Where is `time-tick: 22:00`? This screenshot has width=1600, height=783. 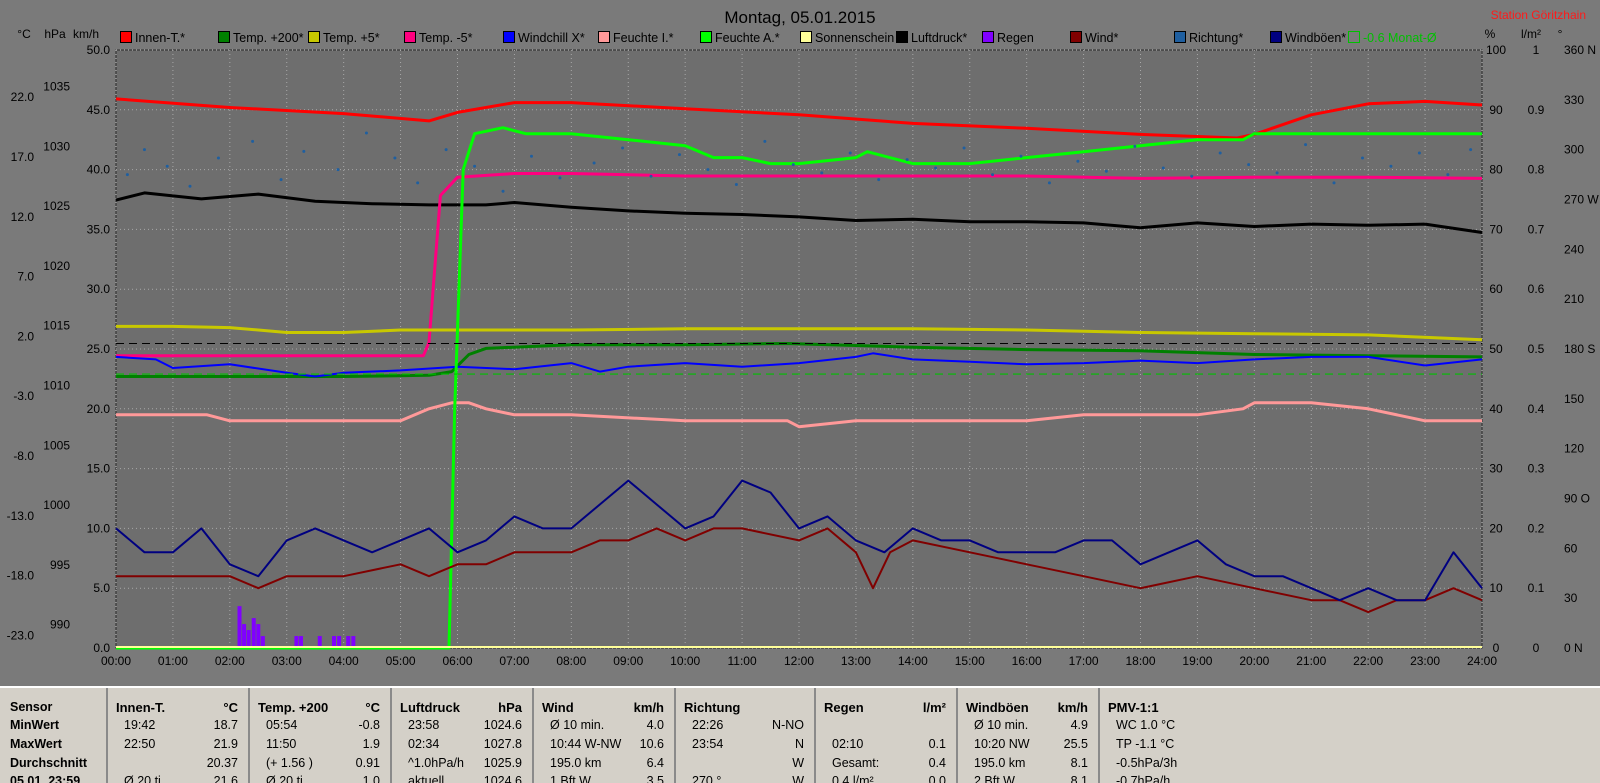
time-tick: 22:00 is located at coordinates (1368, 661).